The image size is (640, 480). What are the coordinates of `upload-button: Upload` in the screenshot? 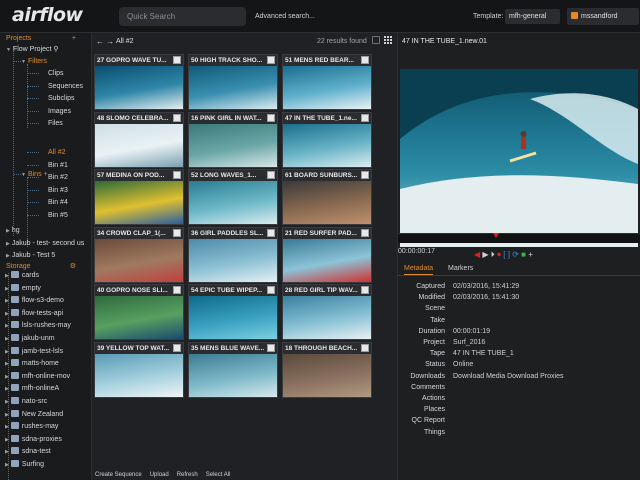 It's located at (159, 475).